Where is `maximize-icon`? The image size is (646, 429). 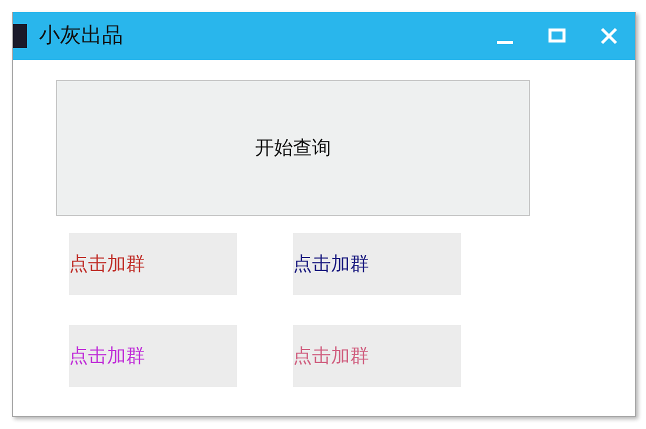 maximize-icon is located at coordinates (557, 36).